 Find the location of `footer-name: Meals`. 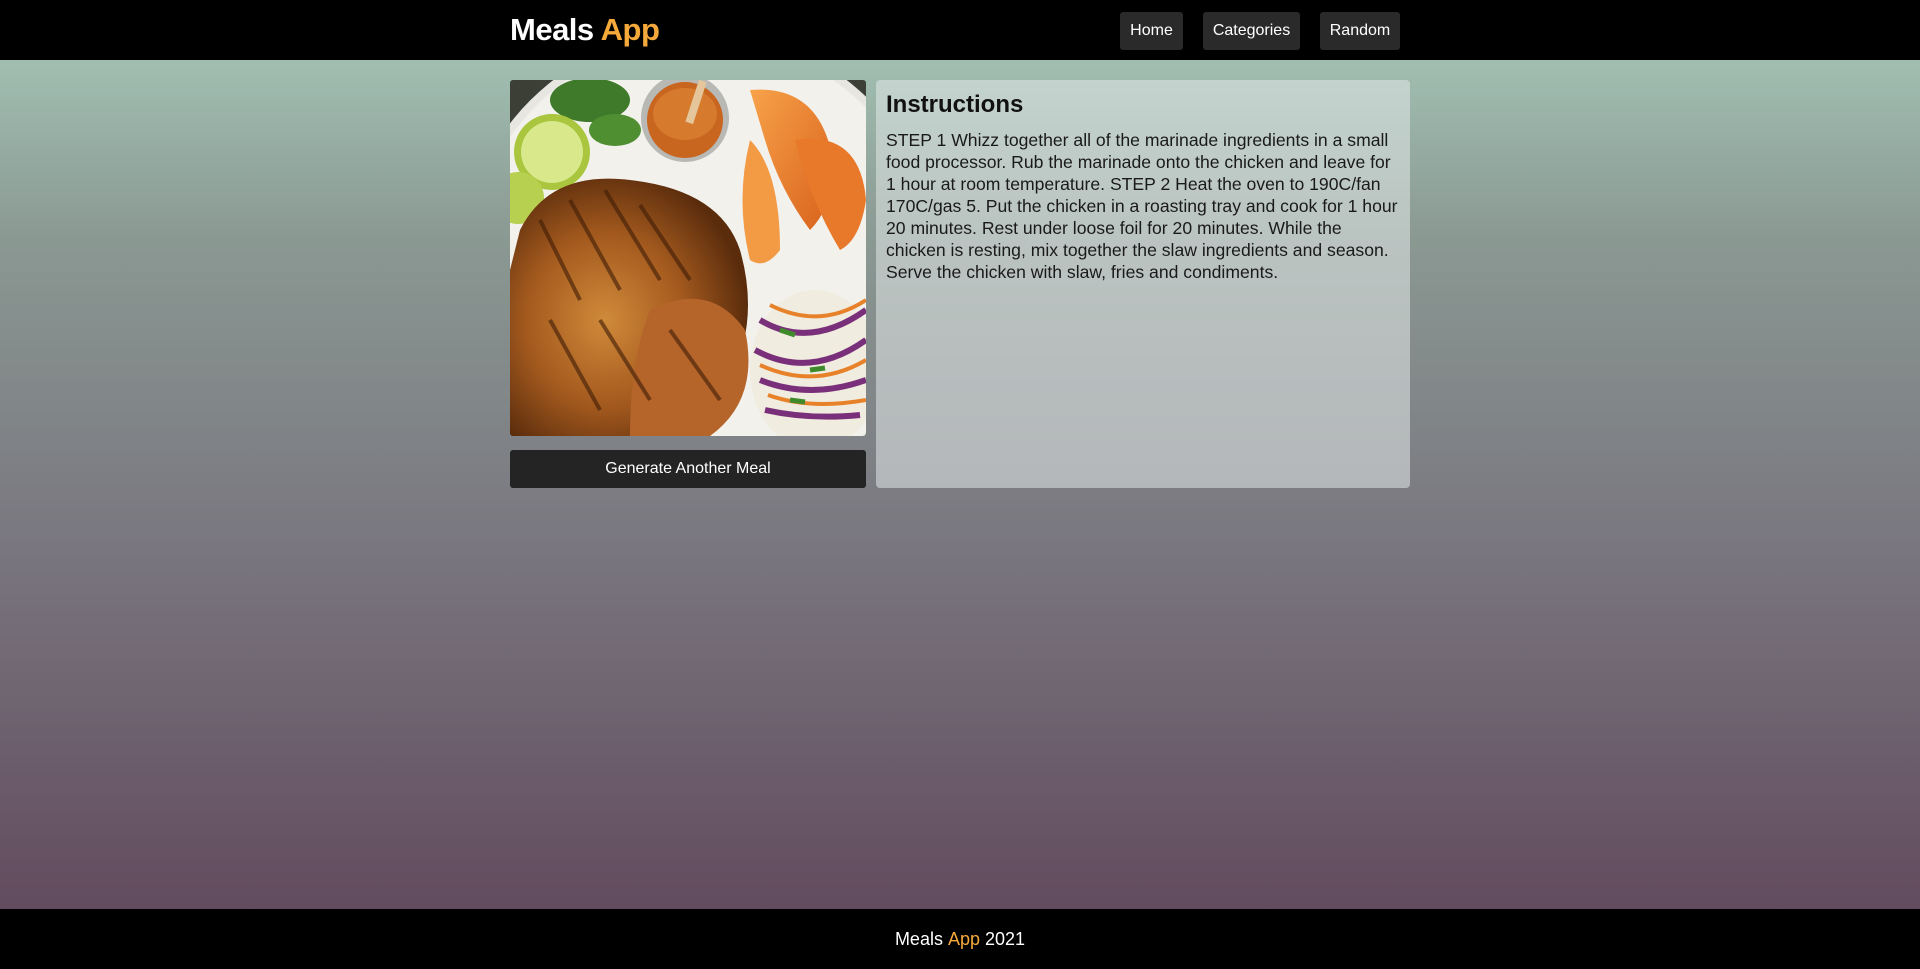

footer-name: Meals is located at coordinates (918, 938).